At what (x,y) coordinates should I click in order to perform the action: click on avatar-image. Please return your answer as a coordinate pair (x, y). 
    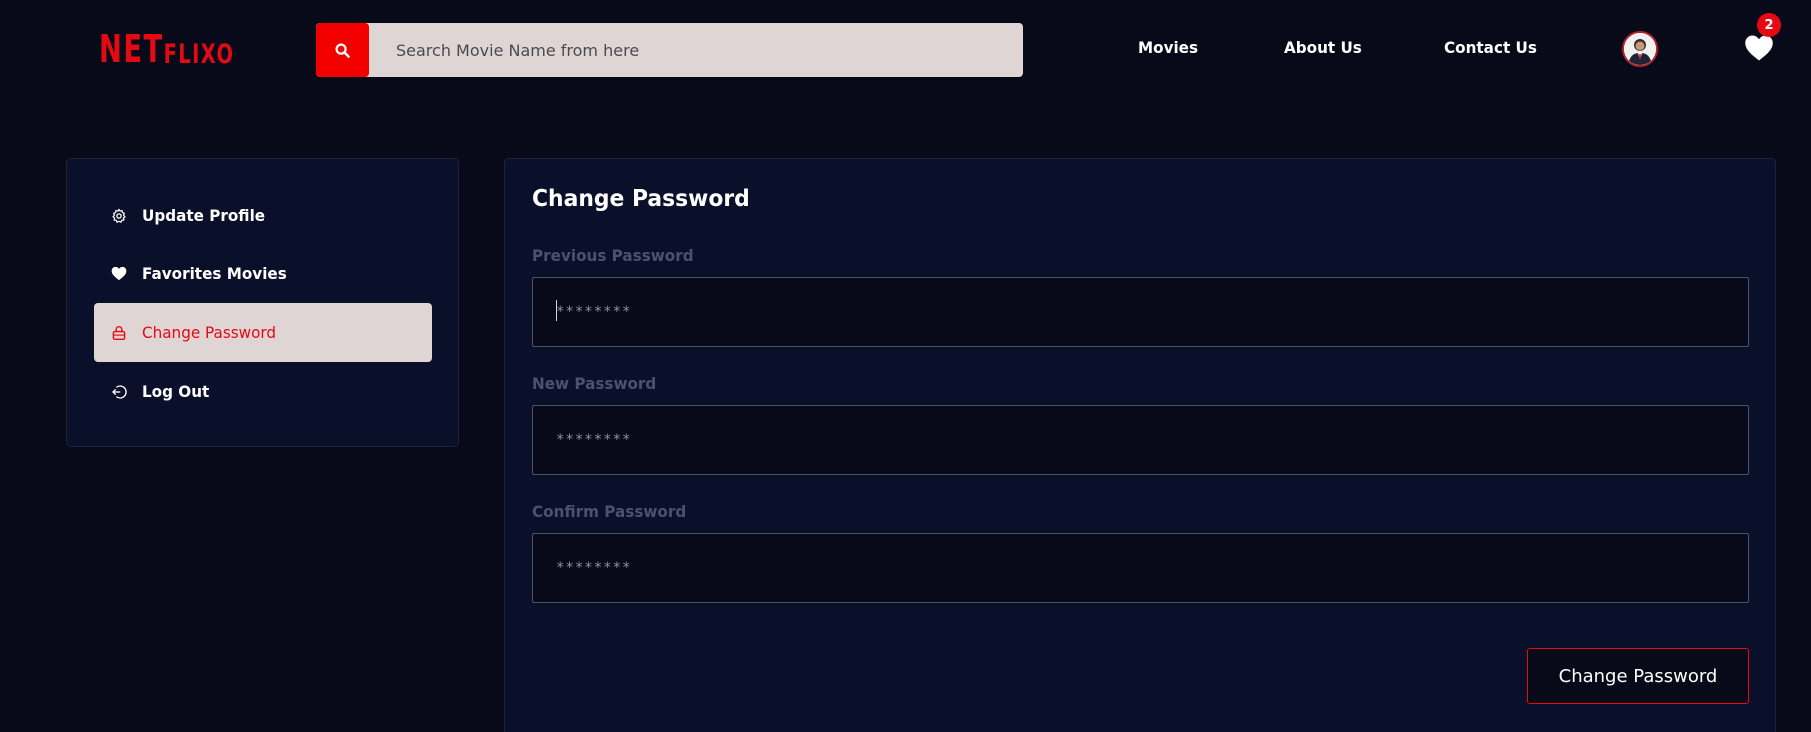
    Looking at the image, I should click on (1640, 49).